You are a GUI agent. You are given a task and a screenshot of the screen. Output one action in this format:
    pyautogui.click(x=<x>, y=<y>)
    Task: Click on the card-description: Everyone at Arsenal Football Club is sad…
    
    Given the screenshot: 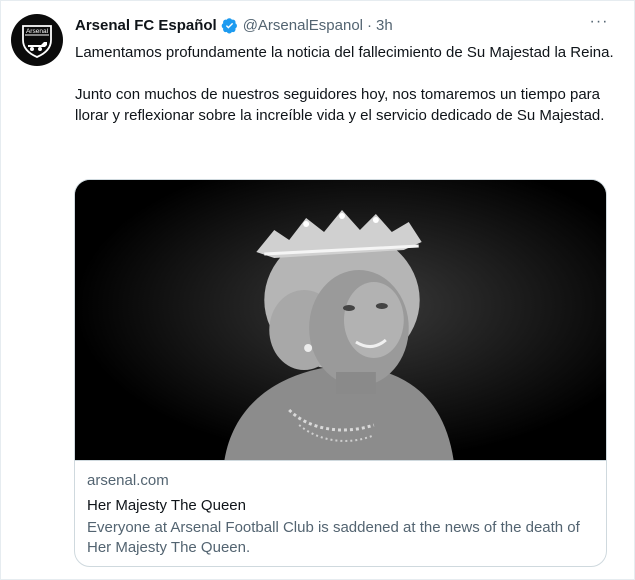 What is the action you would take?
    pyautogui.click(x=333, y=537)
    